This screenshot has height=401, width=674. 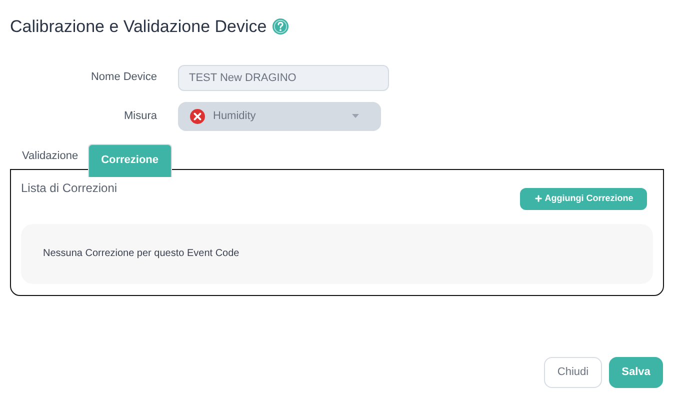 I want to click on measure-select: Humidity, so click(x=279, y=116).